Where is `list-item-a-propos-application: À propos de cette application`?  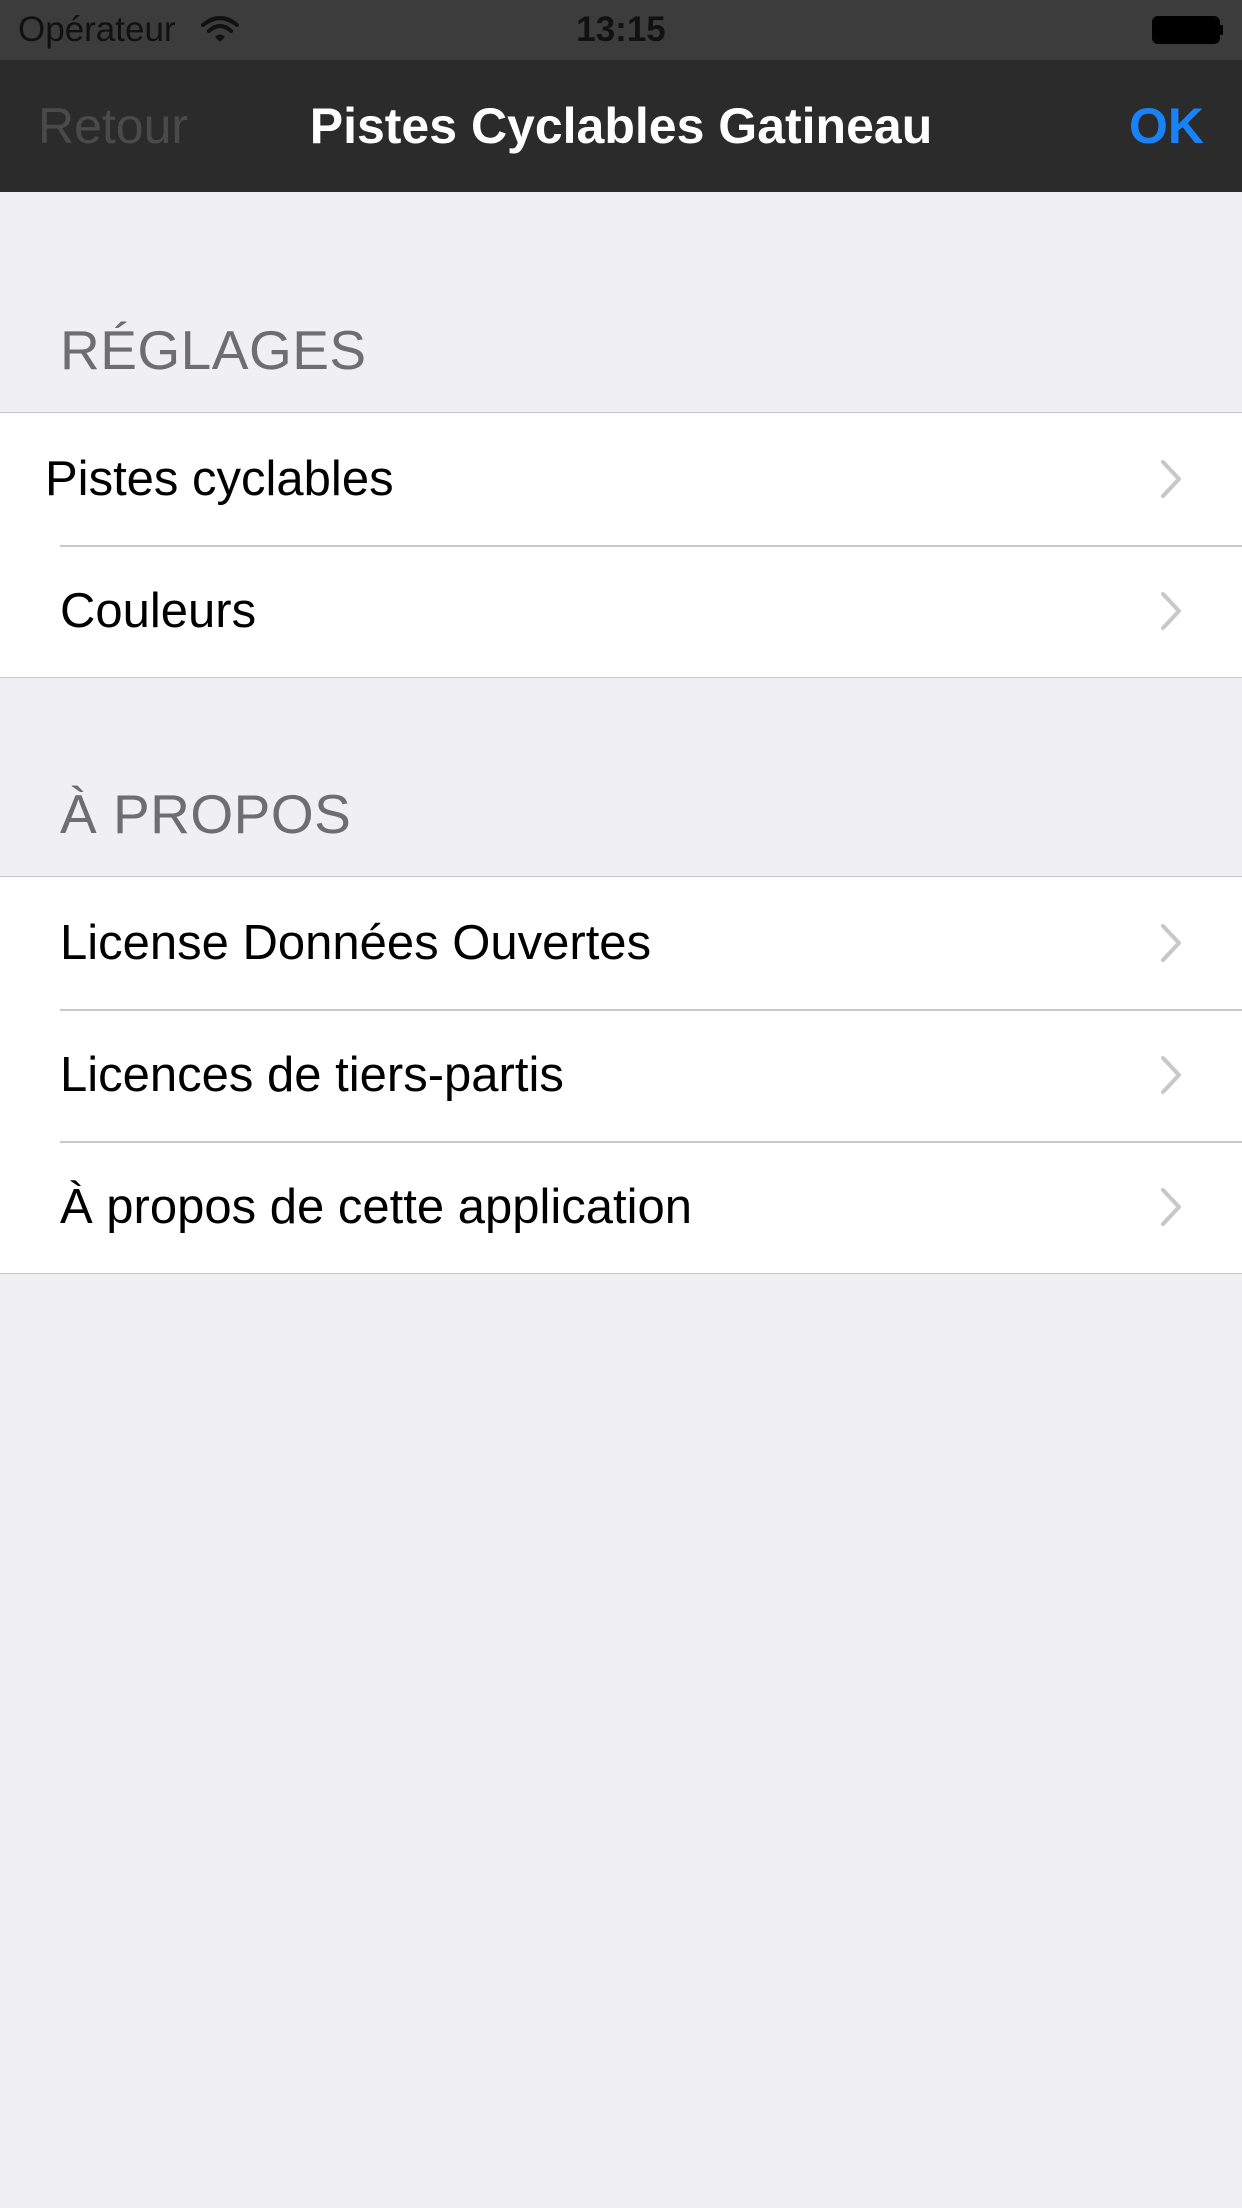 list-item-a-propos-application: À propos de cette application is located at coordinates (621, 1207).